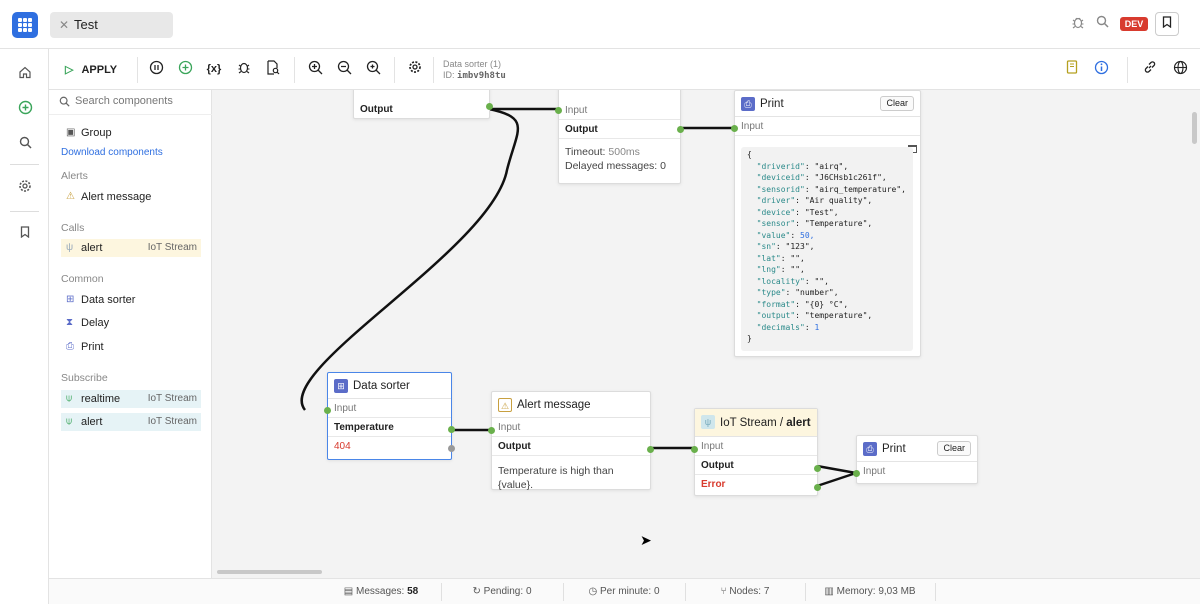 The image size is (1200, 605). Describe the element at coordinates (1101, 69) in the screenshot. I see `info-icon` at that location.